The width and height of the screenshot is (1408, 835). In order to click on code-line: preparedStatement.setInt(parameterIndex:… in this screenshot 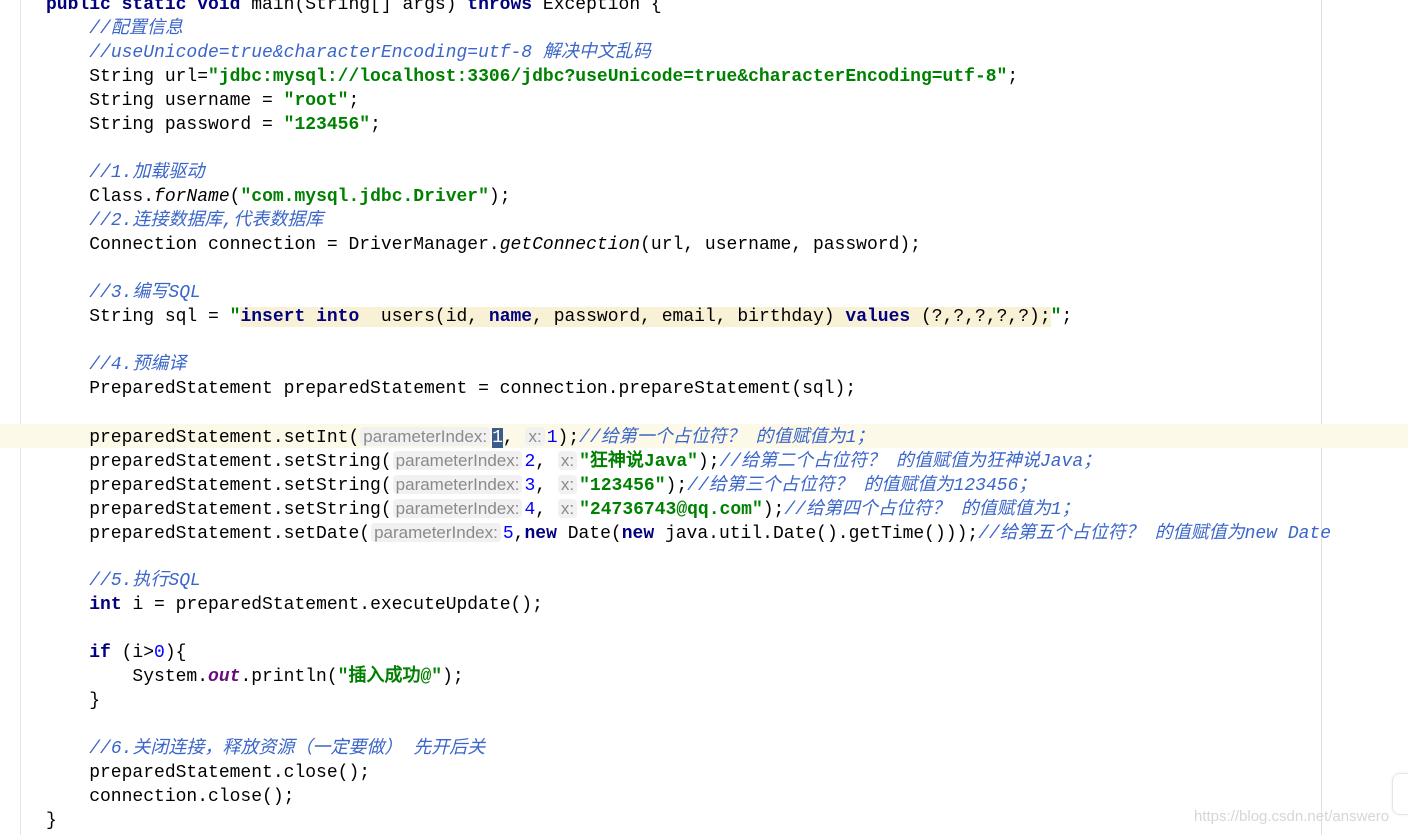, I will do `click(688, 437)`.